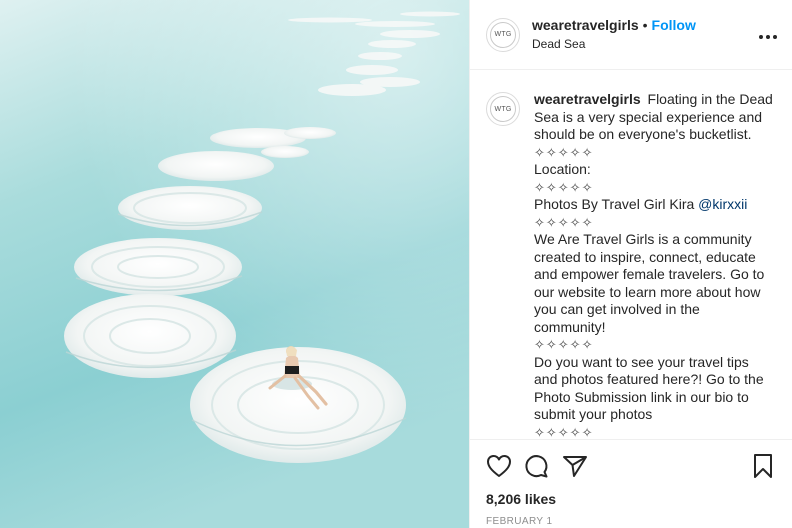  I want to click on caption-credit: Photos By Travel Girl Kira @kirxxii, so click(654, 205).